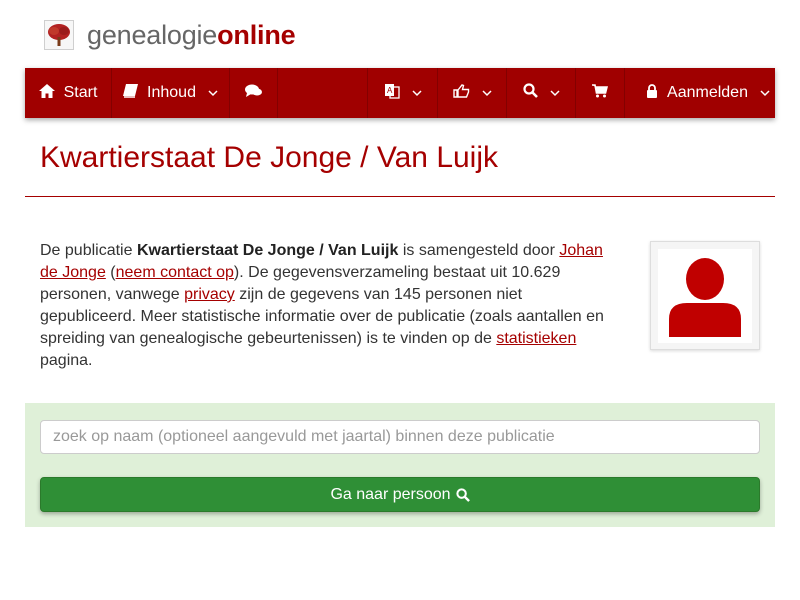 This screenshot has width=800, height=600. I want to click on nav-shop, so click(600, 93).